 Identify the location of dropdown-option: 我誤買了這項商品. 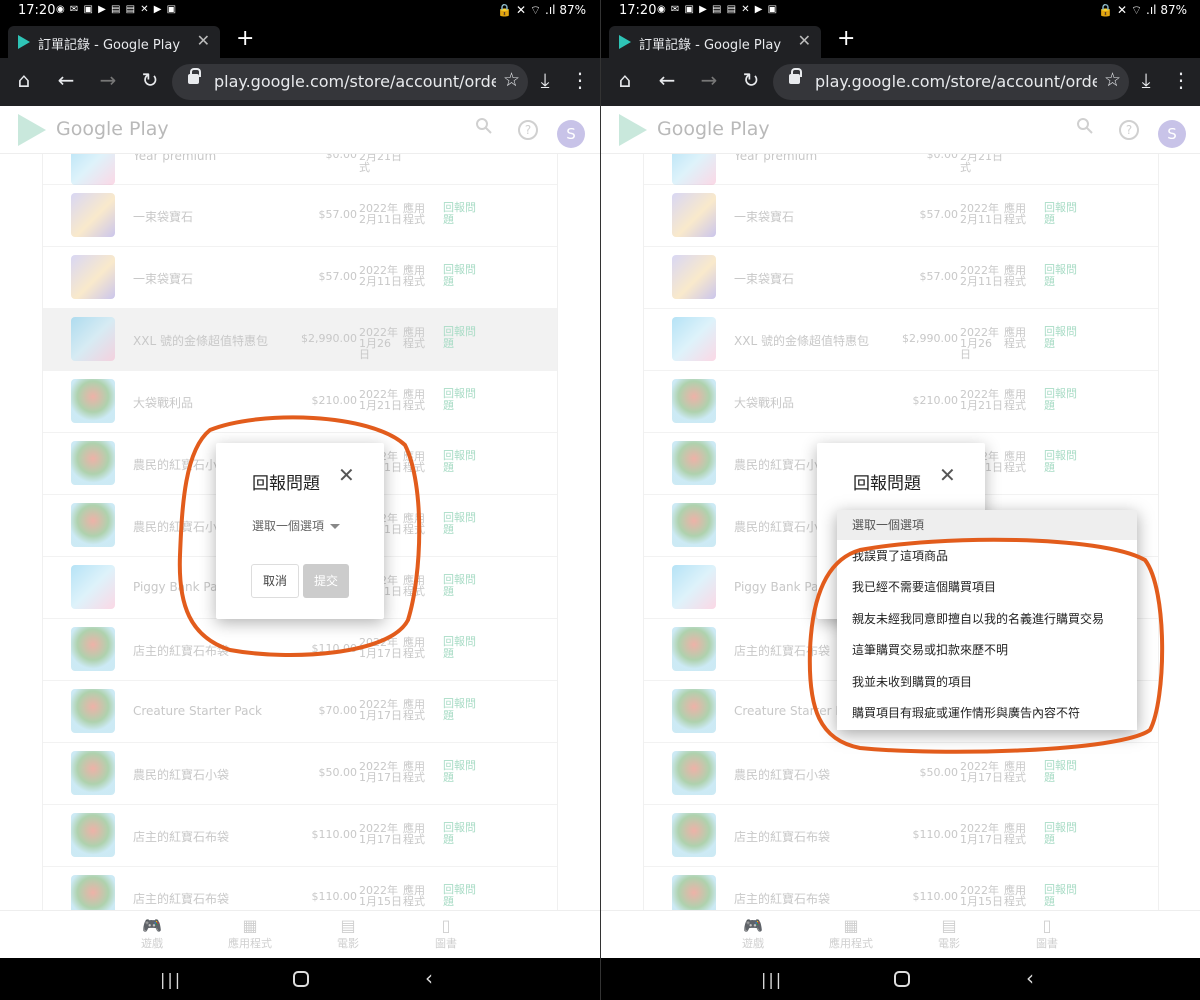
(987, 556).